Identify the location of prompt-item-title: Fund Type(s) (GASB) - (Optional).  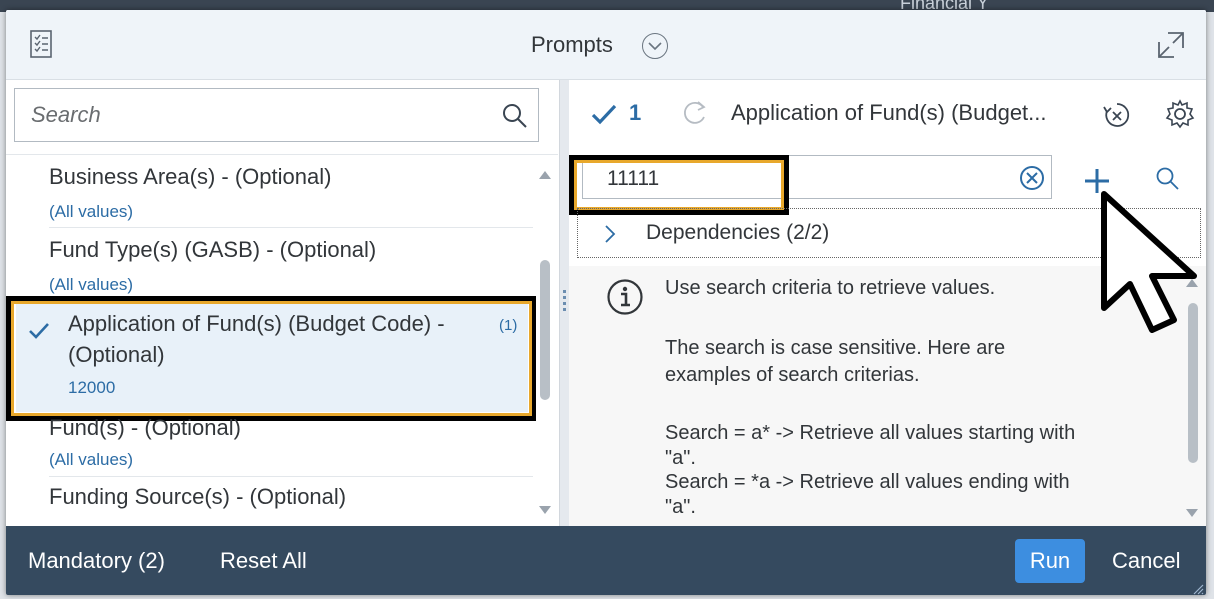
(213, 249).